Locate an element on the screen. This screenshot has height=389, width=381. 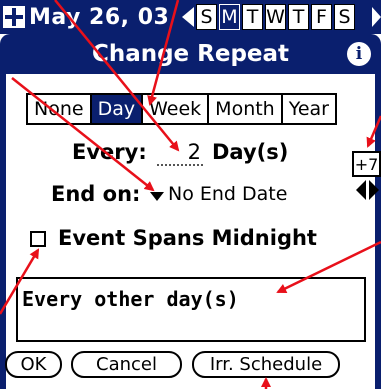
weekday-1: M is located at coordinates (229, 17).